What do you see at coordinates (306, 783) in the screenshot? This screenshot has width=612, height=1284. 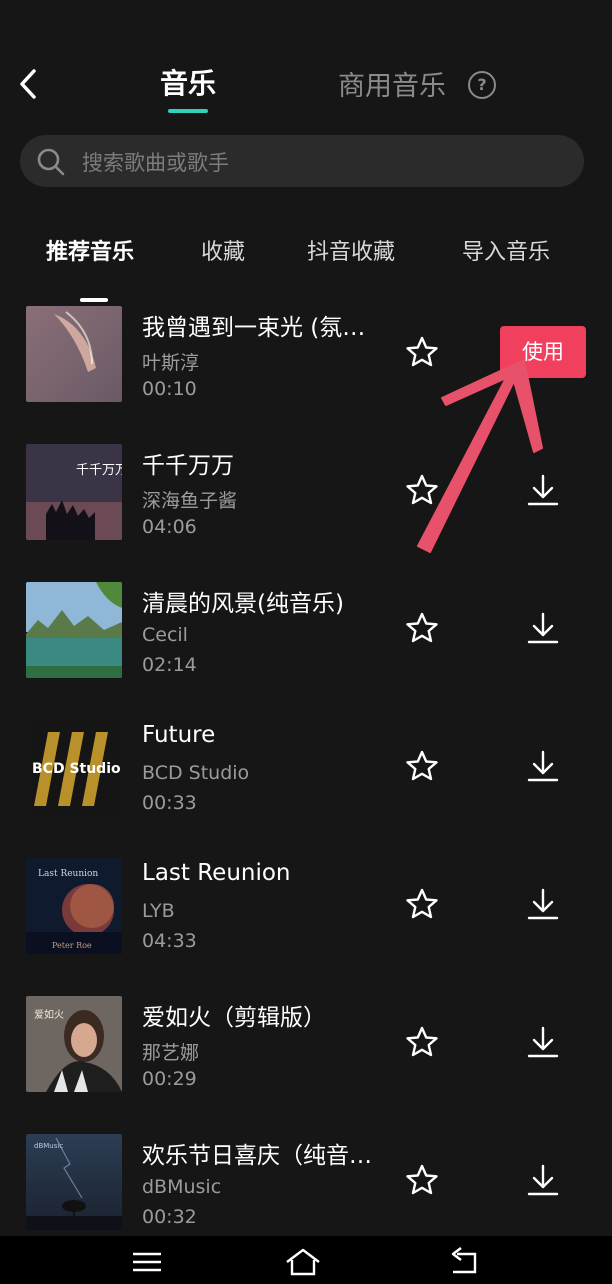 I see `song-row: BCD Studio Future BCD Studio 00:33` at bounding box center [306, 783].